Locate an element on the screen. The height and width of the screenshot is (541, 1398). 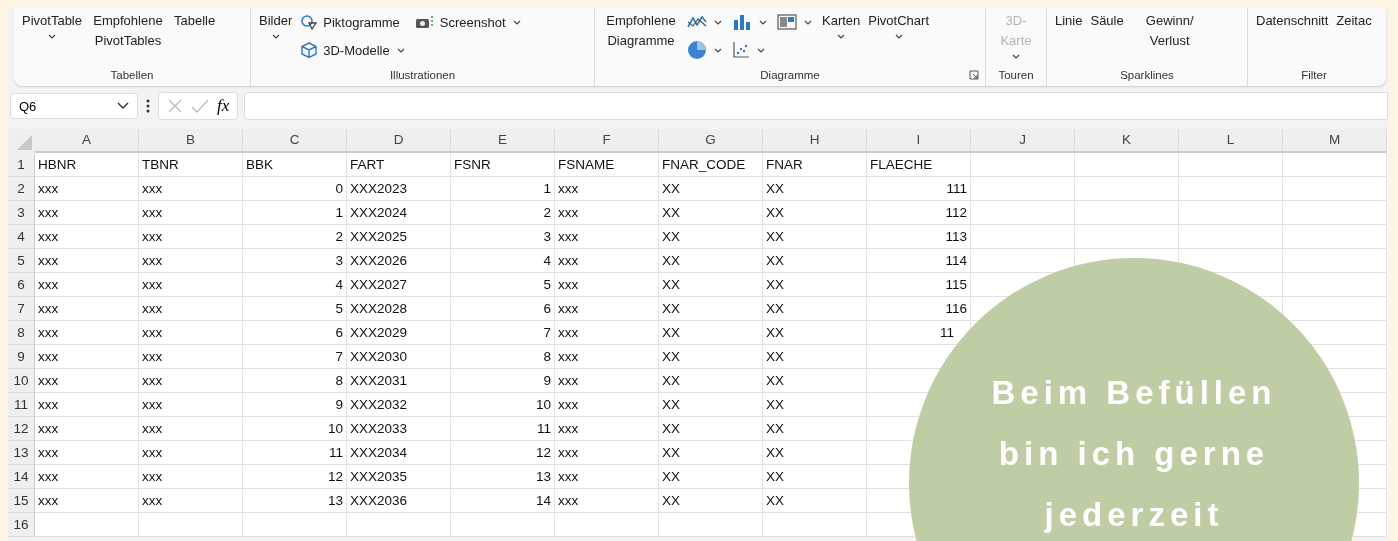
table-cell: XXX2036 is located at coordinates (399, 501).